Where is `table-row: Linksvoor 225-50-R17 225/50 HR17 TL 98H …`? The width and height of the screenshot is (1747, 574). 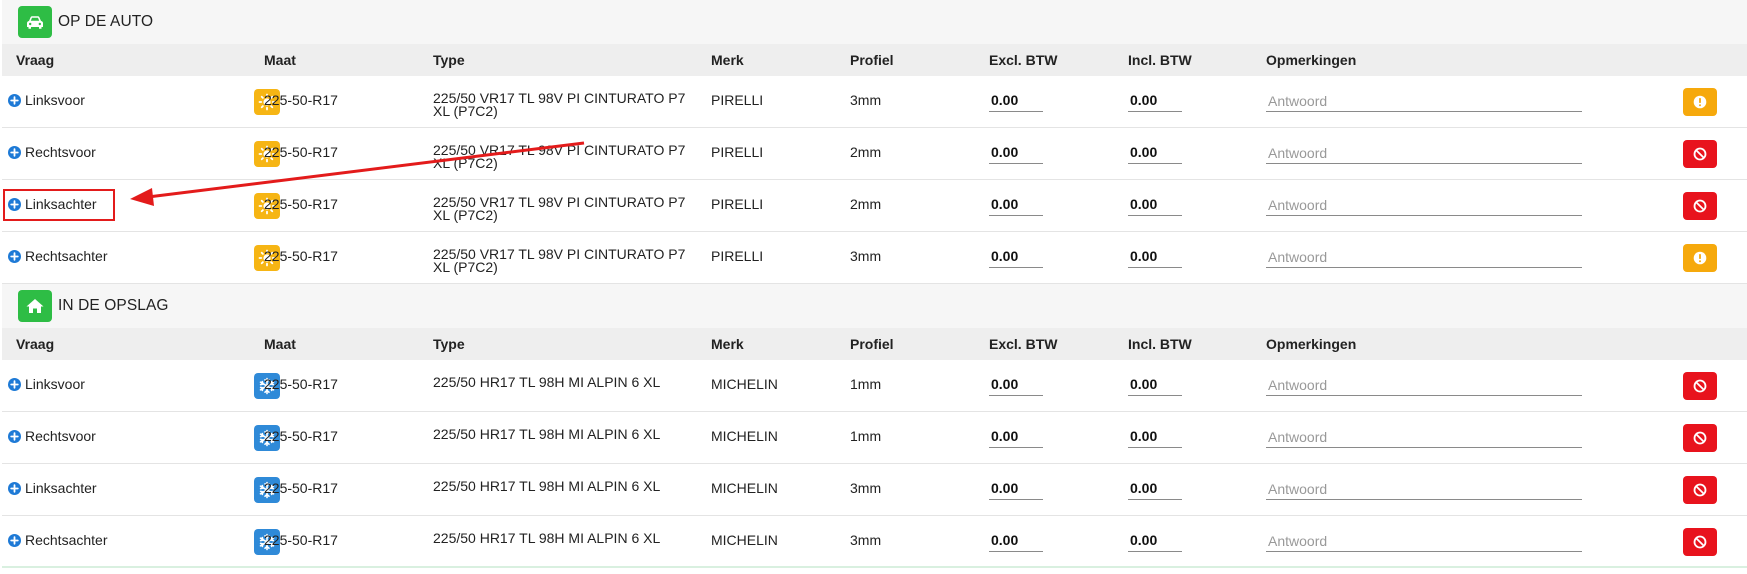
table-row: Linksvoor 225-50-R17 225/50 HR17 TL 98H … is located at coordinates (874, 386).